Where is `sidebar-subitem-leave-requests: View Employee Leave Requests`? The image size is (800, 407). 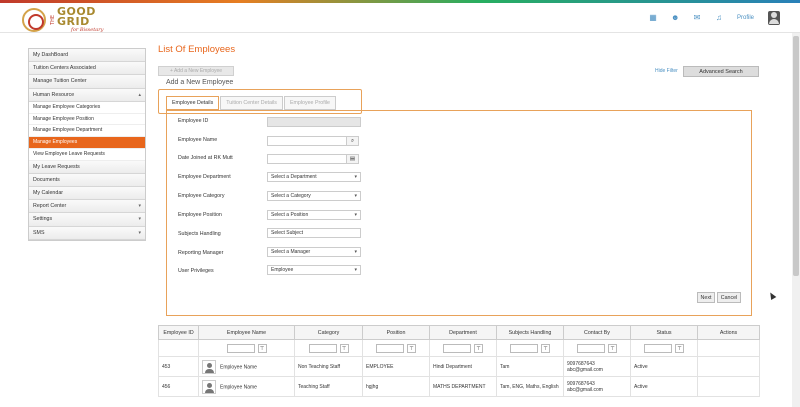 sidebar-subitem-leave-requests: View Employee Leave Requests is located at coordinates (87, 154).